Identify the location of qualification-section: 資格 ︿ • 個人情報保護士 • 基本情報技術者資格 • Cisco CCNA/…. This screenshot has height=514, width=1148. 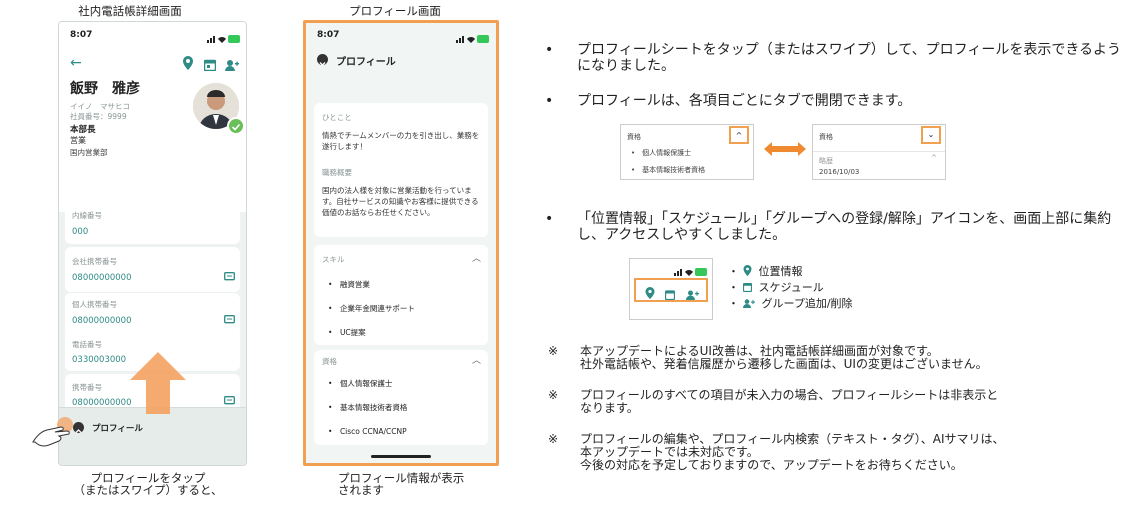
(401, 397).